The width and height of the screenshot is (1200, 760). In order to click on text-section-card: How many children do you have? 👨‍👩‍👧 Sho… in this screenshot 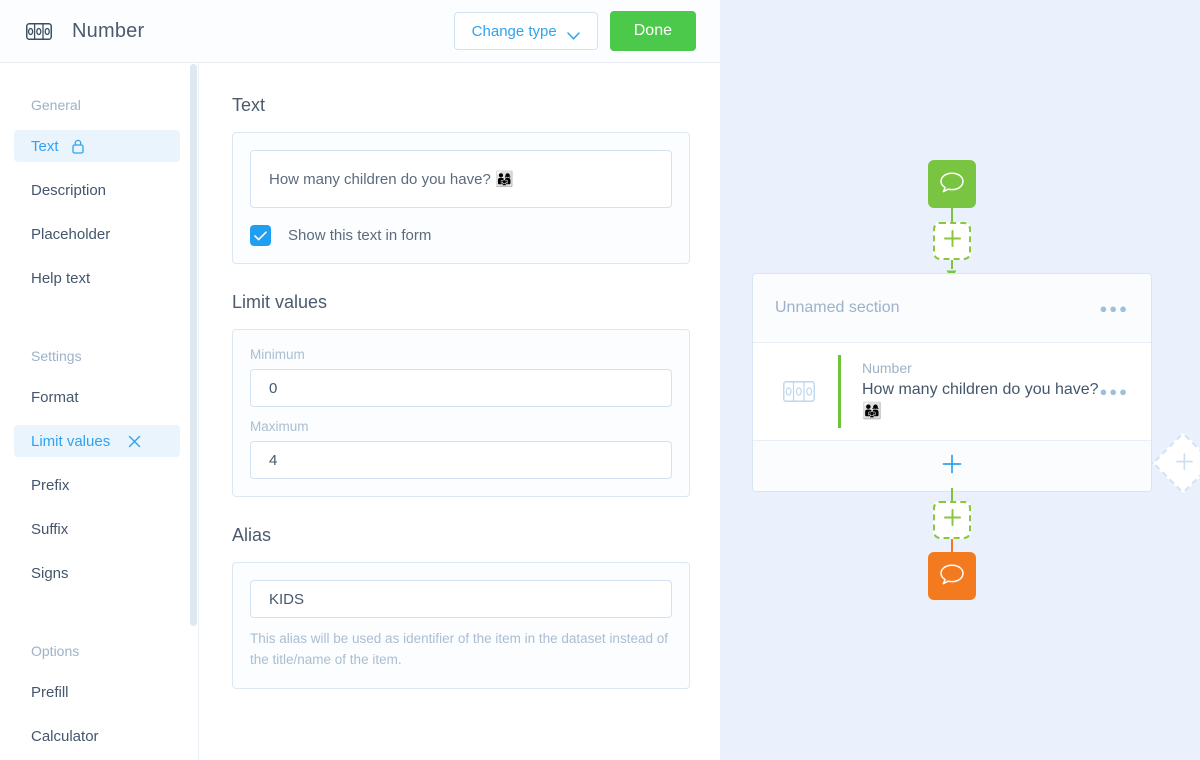, I will do `click(461, 198)`.